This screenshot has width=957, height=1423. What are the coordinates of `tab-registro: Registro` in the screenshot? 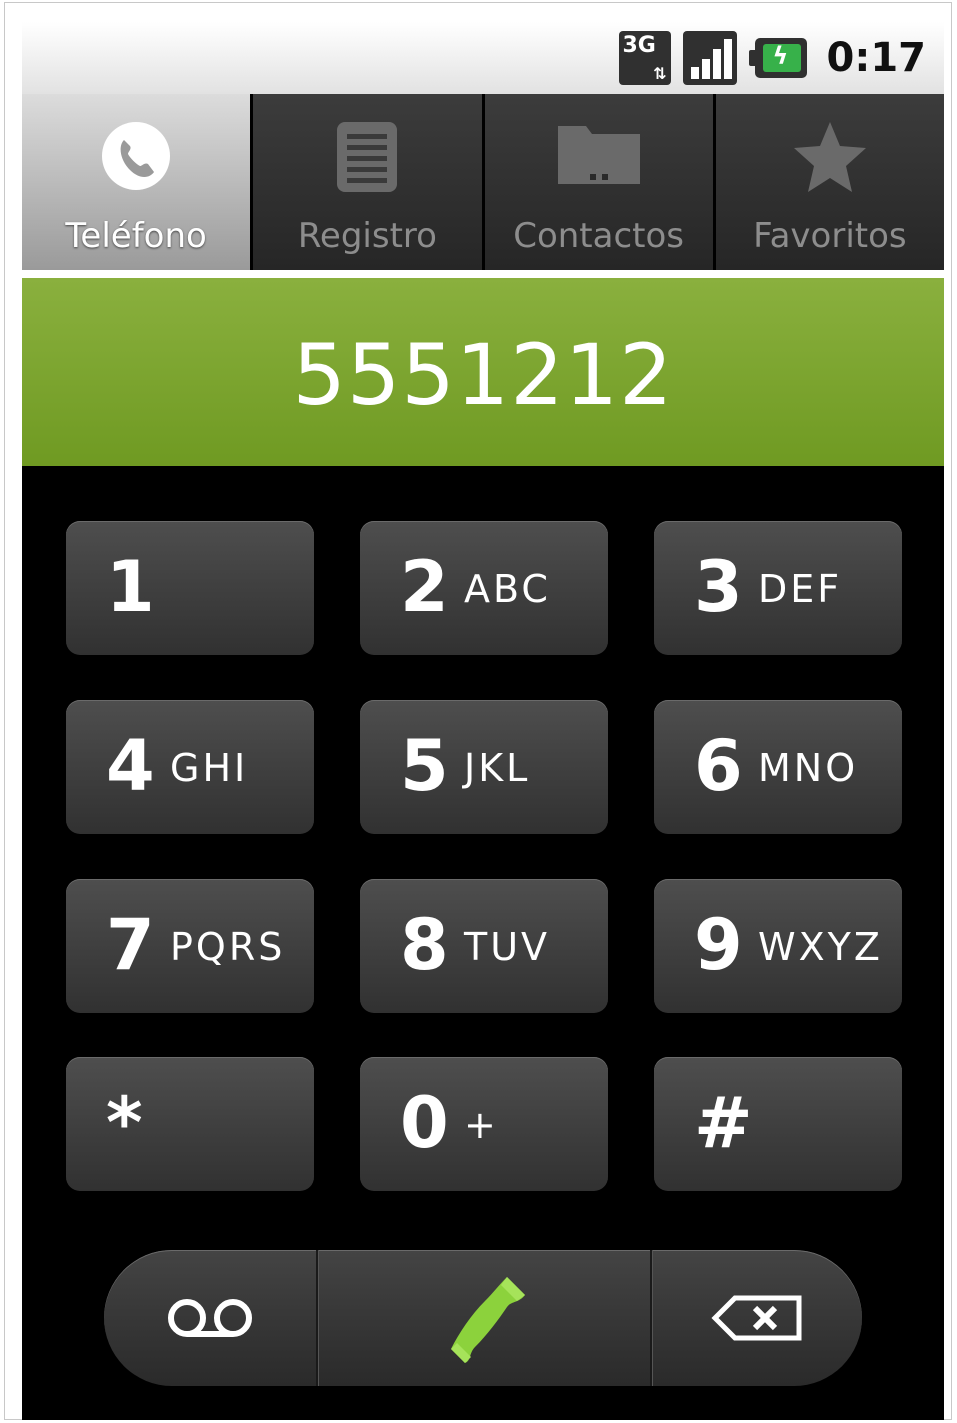 It's located at (369, 182).